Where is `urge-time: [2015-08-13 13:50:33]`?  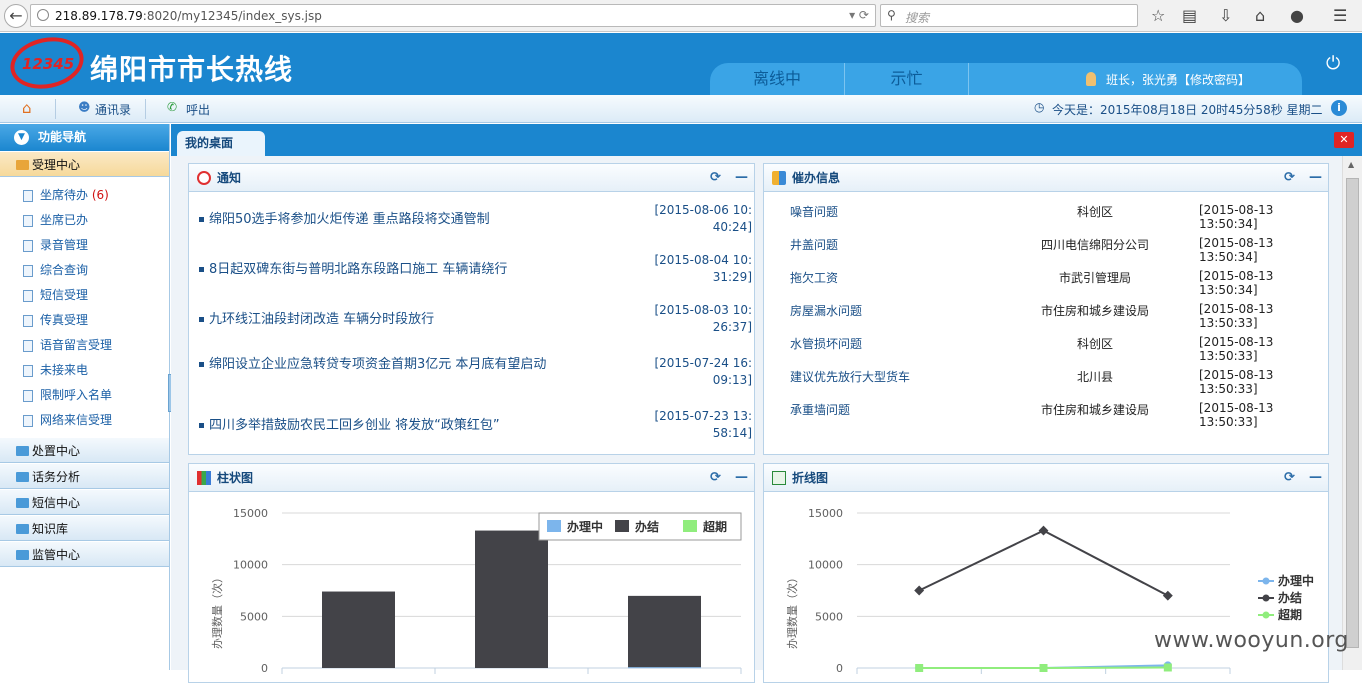 urge-time: [2015-08-13 13:50:33] is located at coordinates (1236, 382).